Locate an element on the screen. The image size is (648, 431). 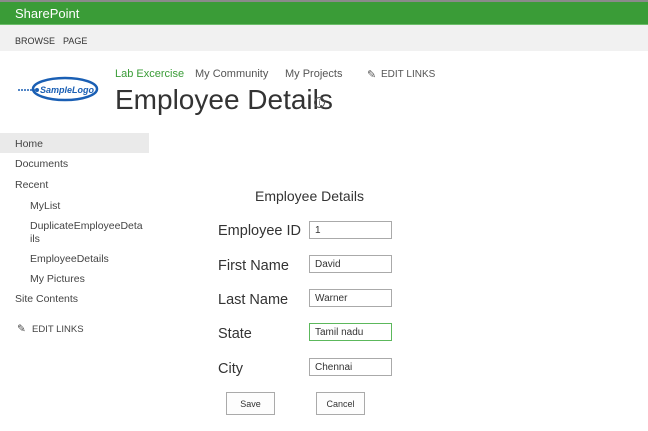
first-name-input is located at coordinates (350, 264).